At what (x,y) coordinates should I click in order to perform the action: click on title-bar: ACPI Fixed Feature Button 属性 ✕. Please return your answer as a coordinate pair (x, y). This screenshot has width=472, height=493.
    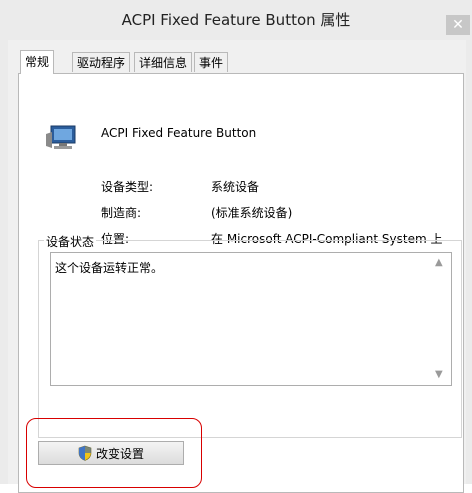
    Looking at the image, I should click on (236, 20).